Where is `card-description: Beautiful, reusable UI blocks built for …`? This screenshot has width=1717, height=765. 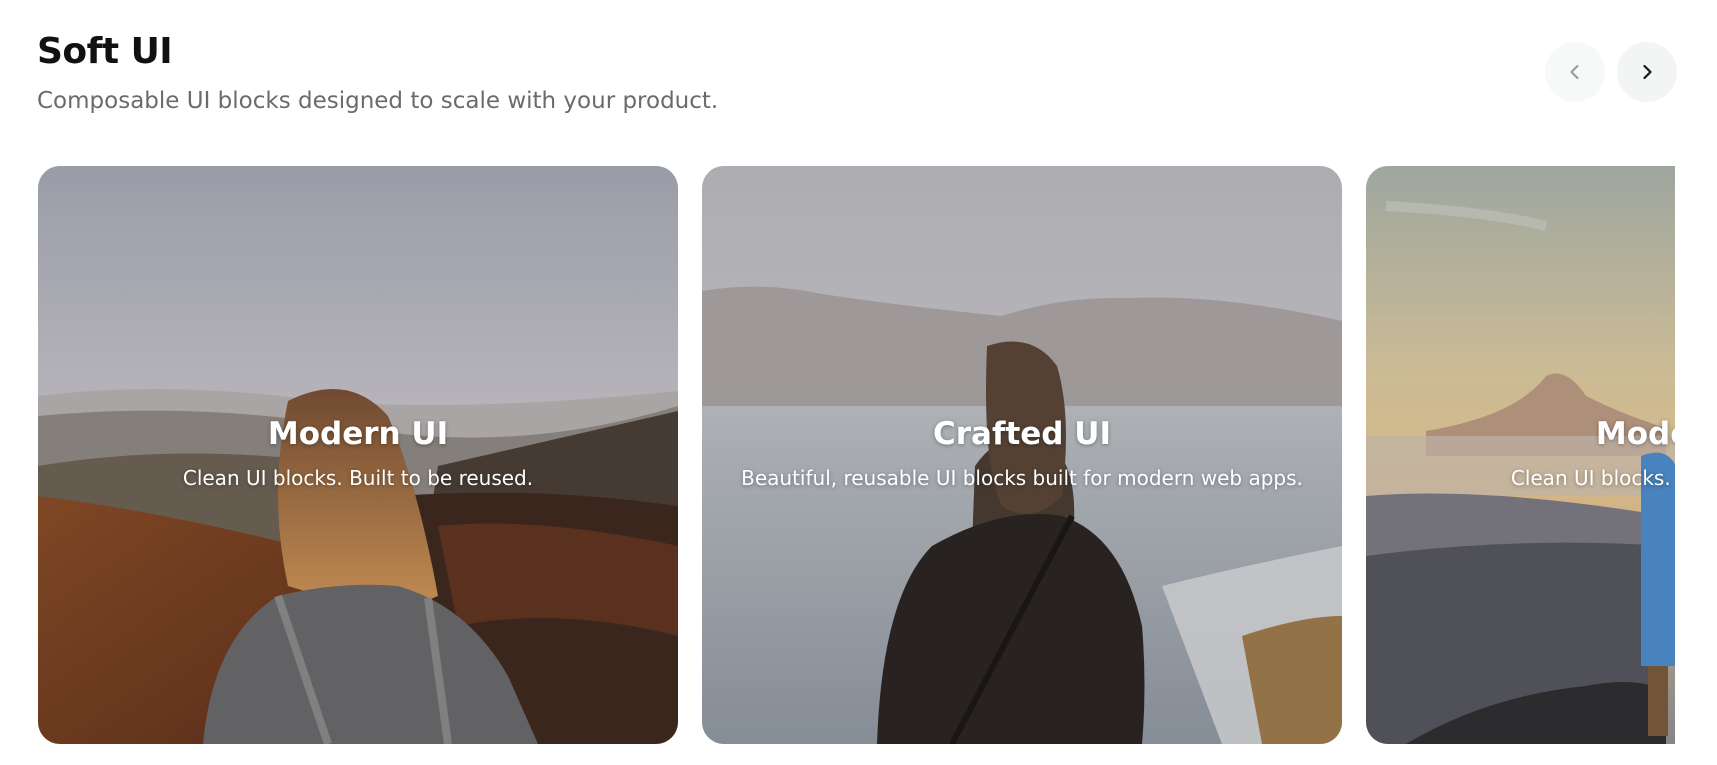
card-description: Beautiful, reusable UI blocks built for … is located at coordinates (1022, 478).